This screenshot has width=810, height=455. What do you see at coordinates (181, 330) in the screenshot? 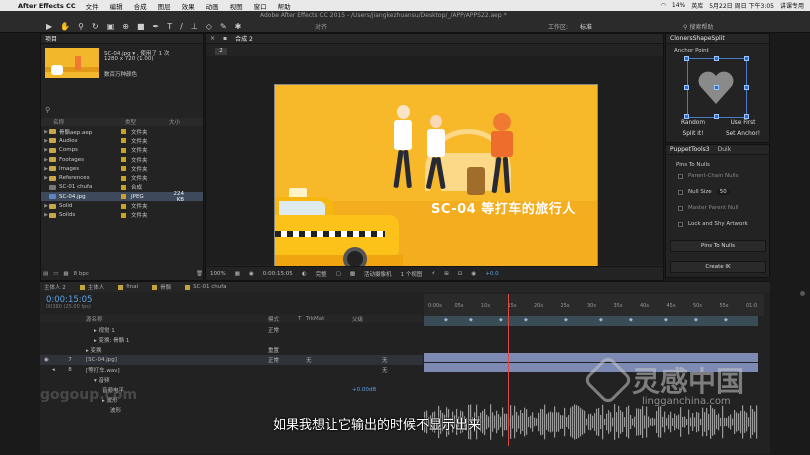
I see `layer-name: ▸ 视觉 1` at bounding box center [181, 330].